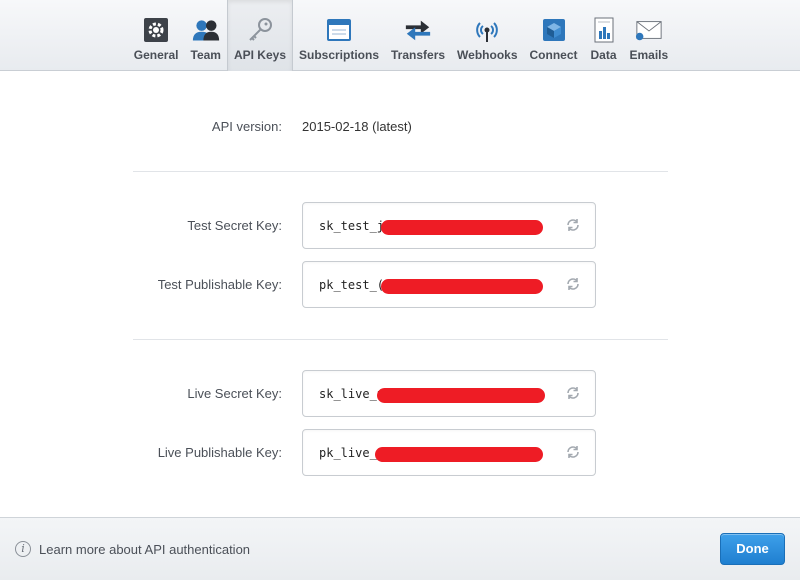 The width and height of the screenshot is (800, 580). Describe the element at coordinates (219, 452) in the screenshot. I see `live-publishable-key-label: Live Publishable Key:` at that location.